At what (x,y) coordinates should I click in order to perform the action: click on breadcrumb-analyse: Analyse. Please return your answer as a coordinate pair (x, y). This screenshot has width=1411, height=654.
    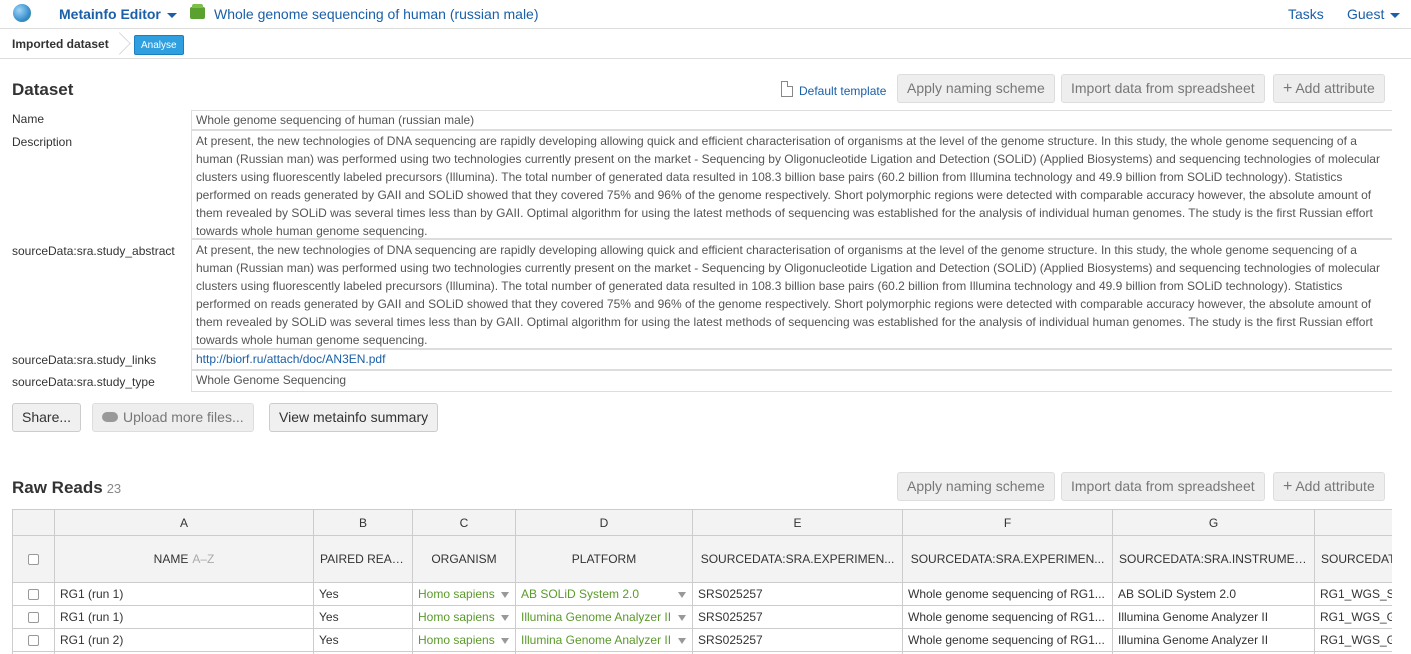
    Looking at the image, I should click on (159, 45).